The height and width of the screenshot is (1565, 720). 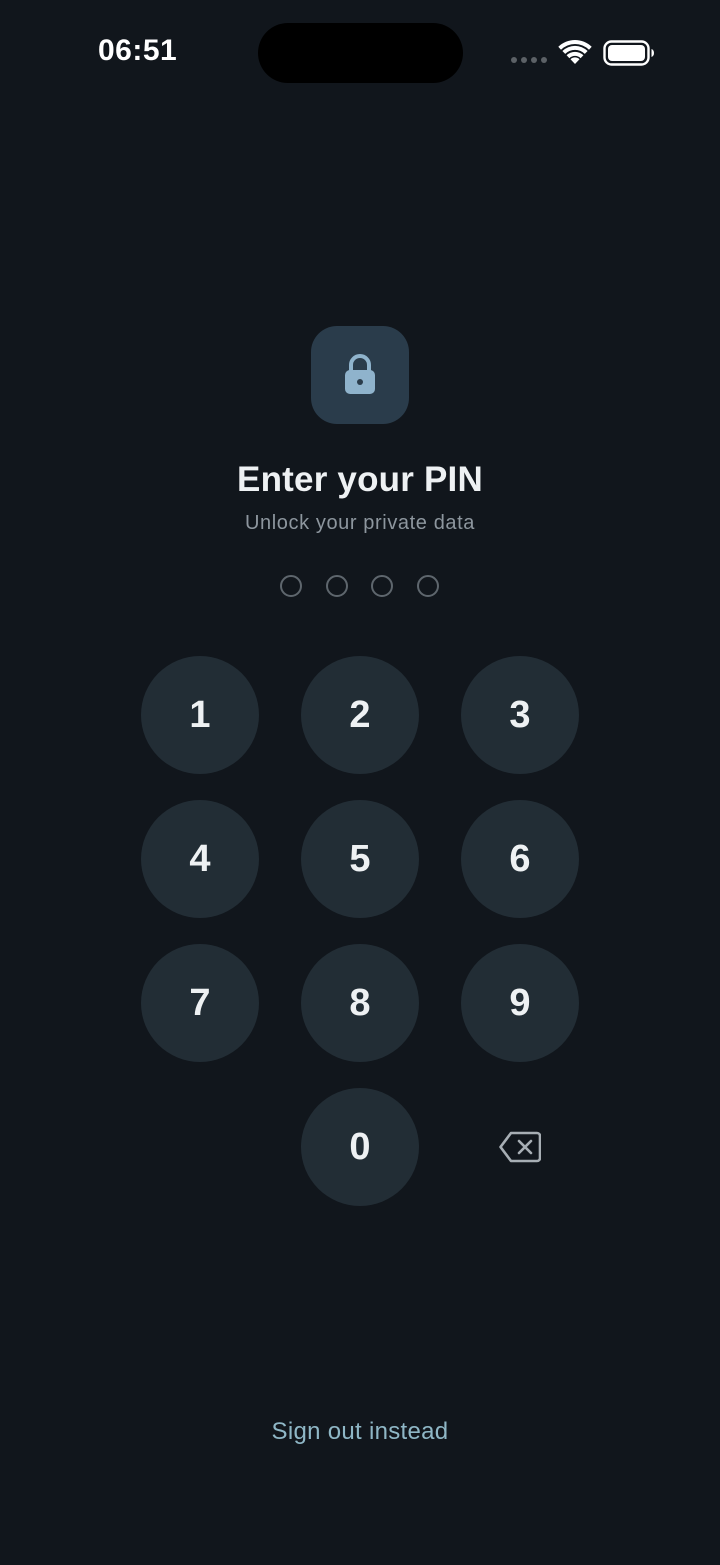 I want to click on status-bar: 06:51, so click(x=360, y=55).